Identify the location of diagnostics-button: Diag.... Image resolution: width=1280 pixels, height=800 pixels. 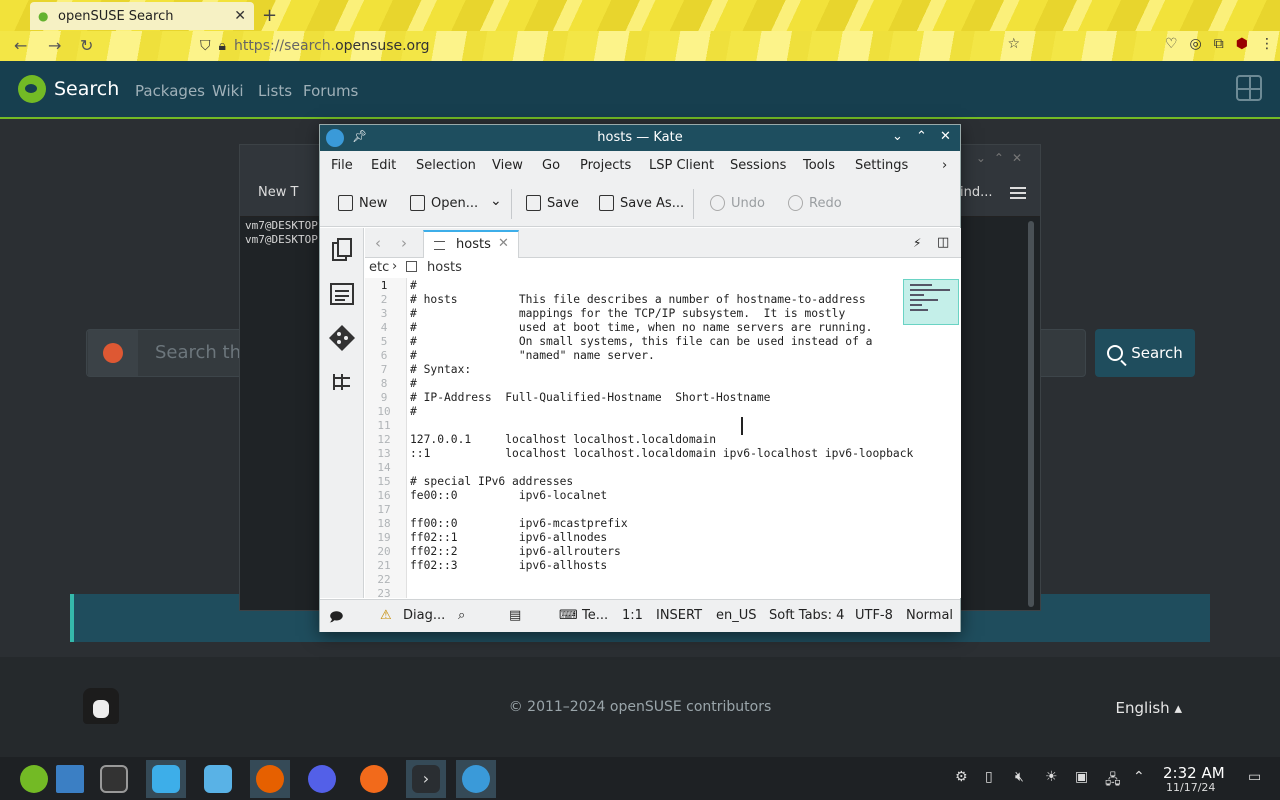
(424, 615).